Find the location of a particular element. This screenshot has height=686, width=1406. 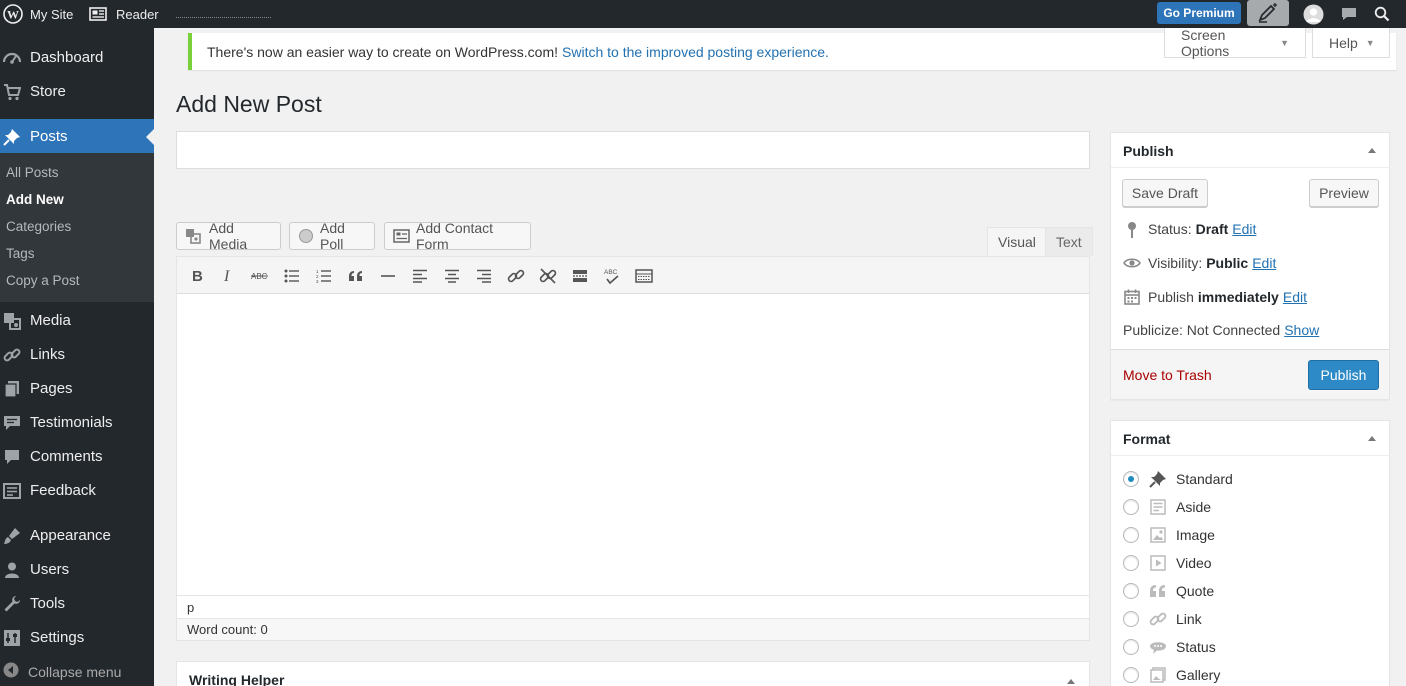

my-site-link: My Site is located at coordinates (51, 14).